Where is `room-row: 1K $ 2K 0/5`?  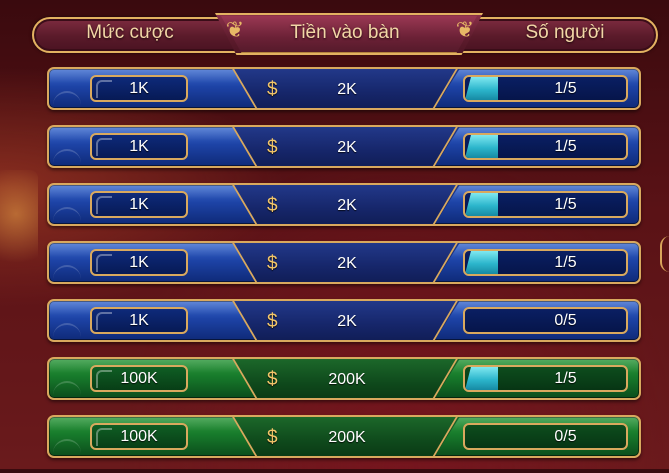 room-row: 1K $ 2K 0/5 is located at coordinates (344, 320).